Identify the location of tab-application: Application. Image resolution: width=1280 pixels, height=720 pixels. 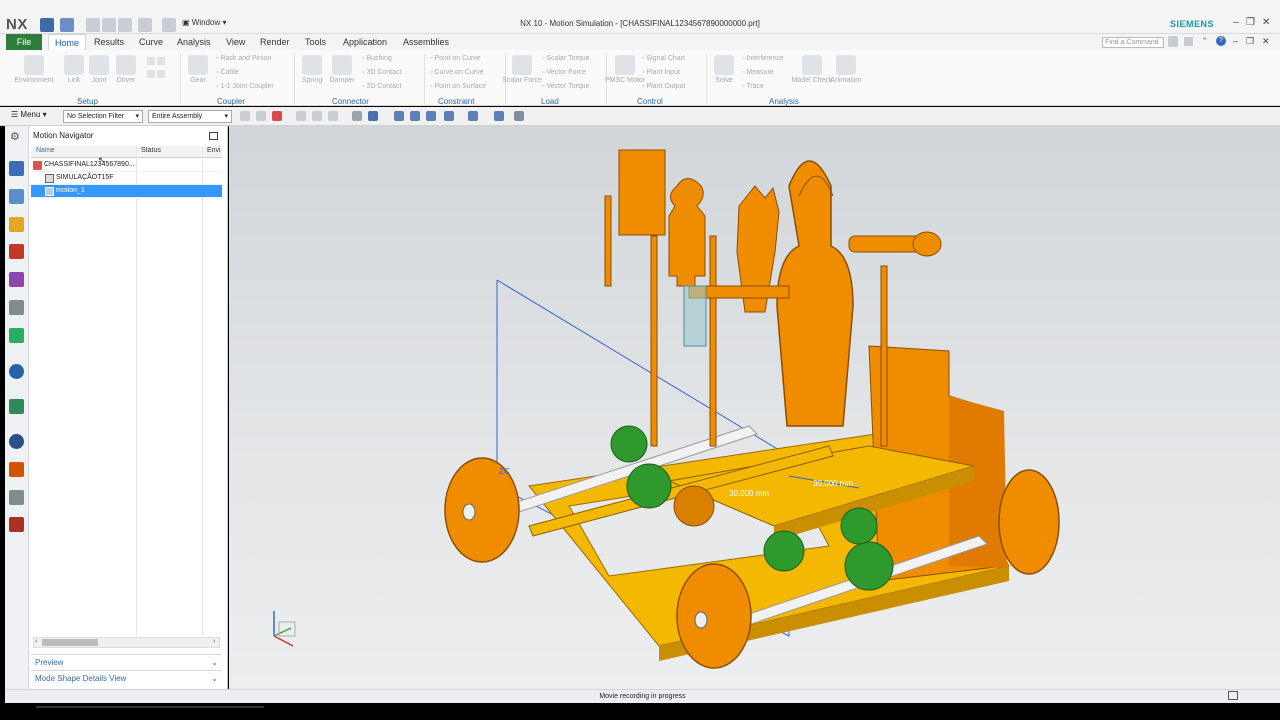
(365, 42).